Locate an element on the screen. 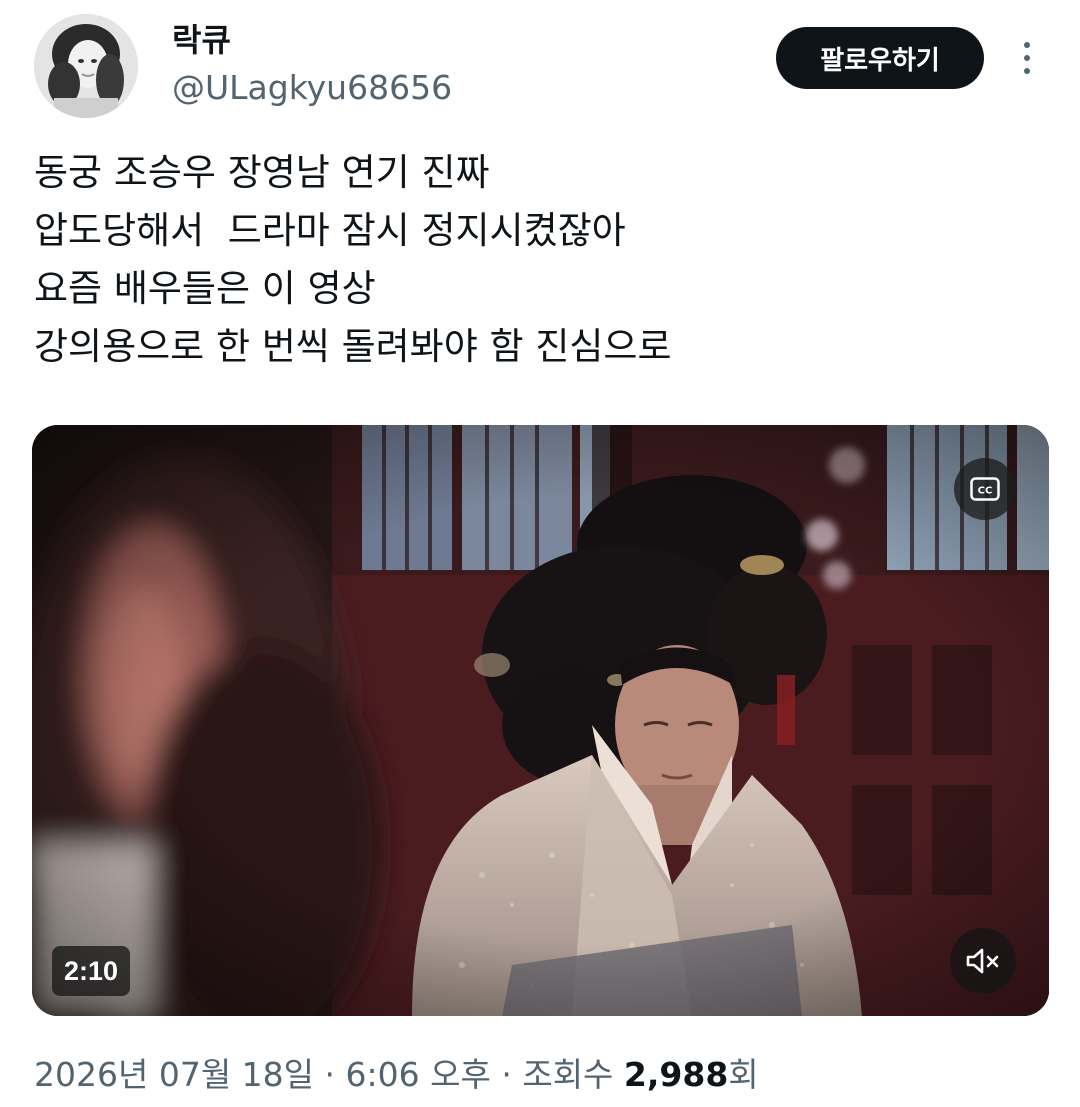  tweet-line: 요즘 배우들은 이 영상 is located at coordinates (205, 288).